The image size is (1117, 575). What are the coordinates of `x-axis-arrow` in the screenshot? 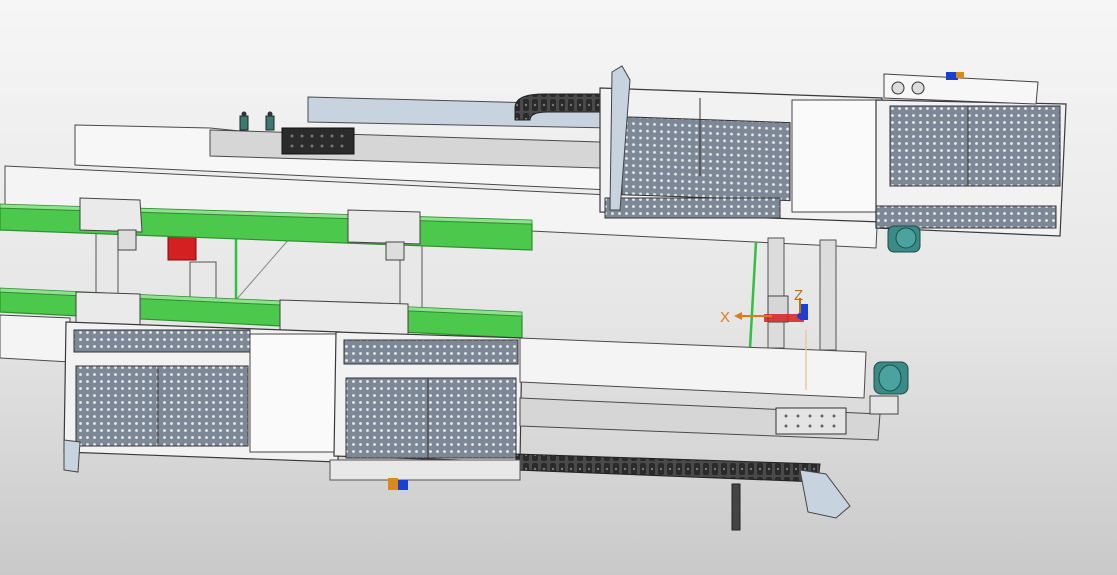 It's located at (738, 316).